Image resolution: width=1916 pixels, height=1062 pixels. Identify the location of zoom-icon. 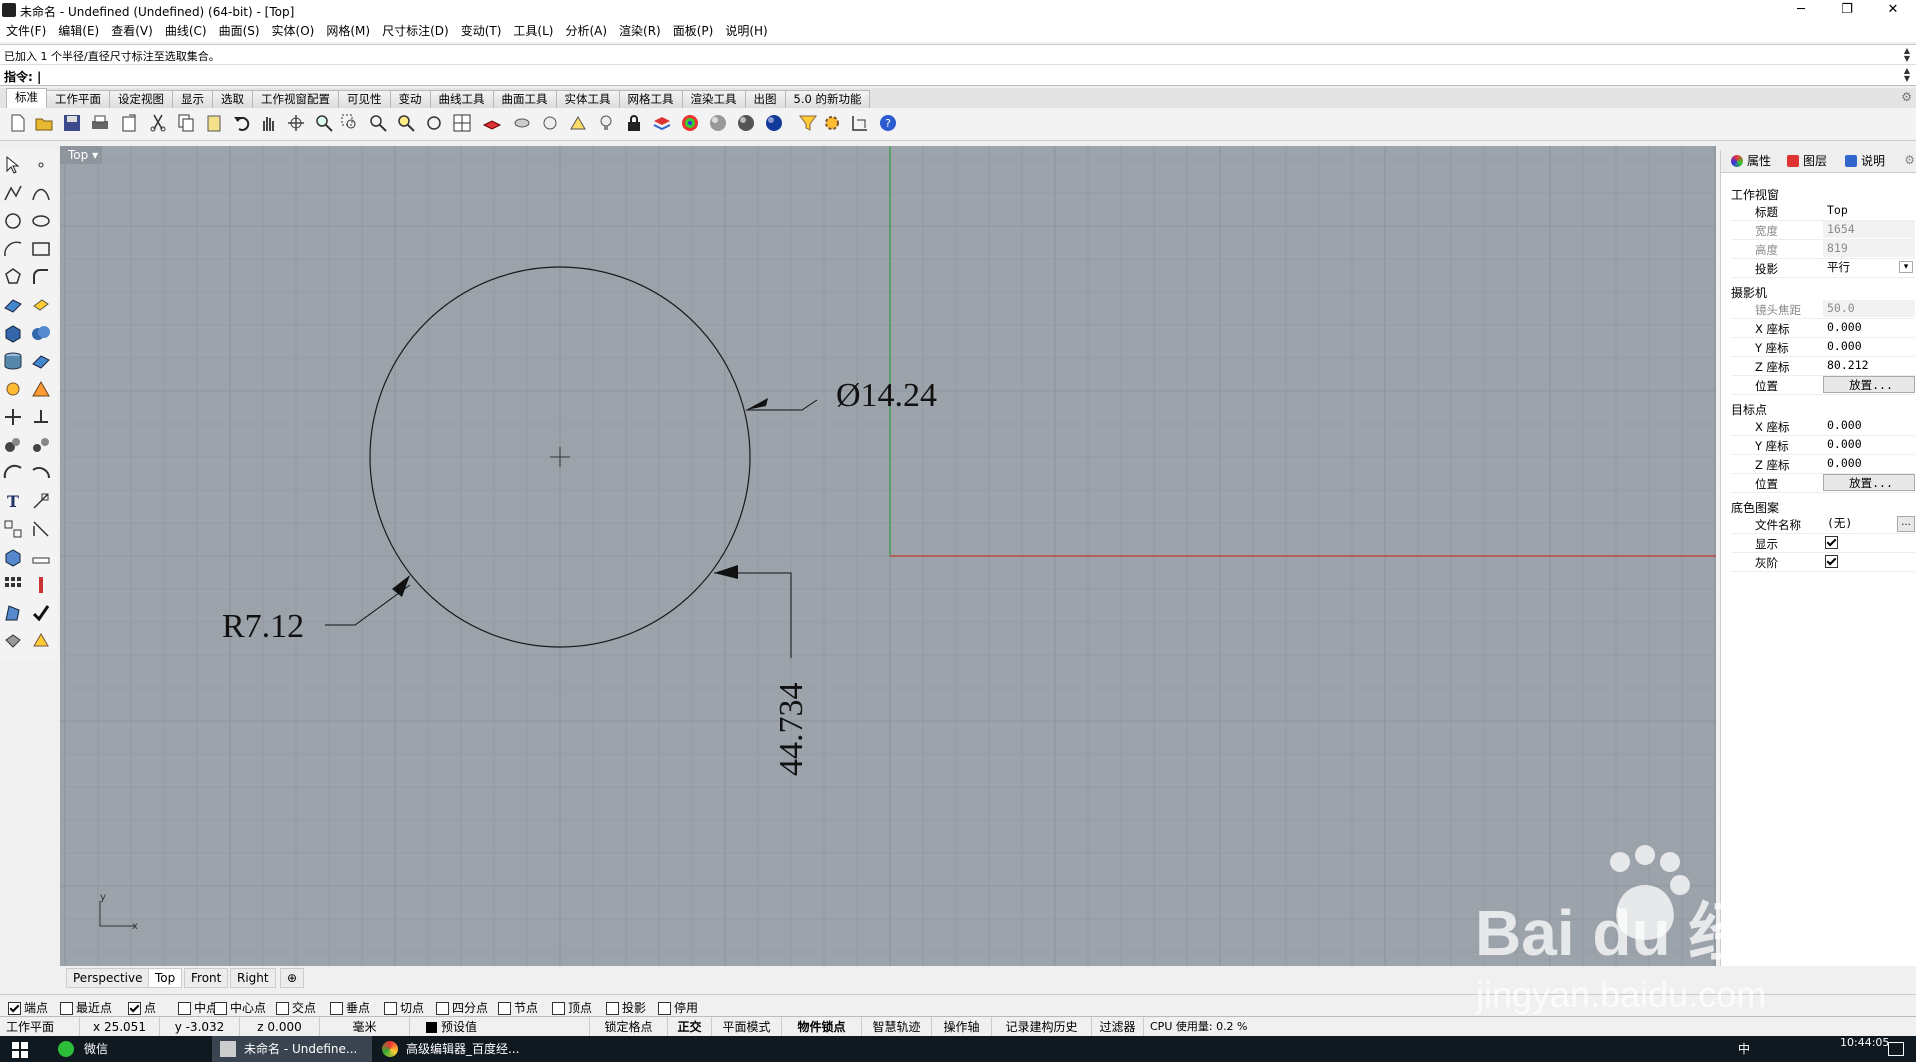
(324, 123).